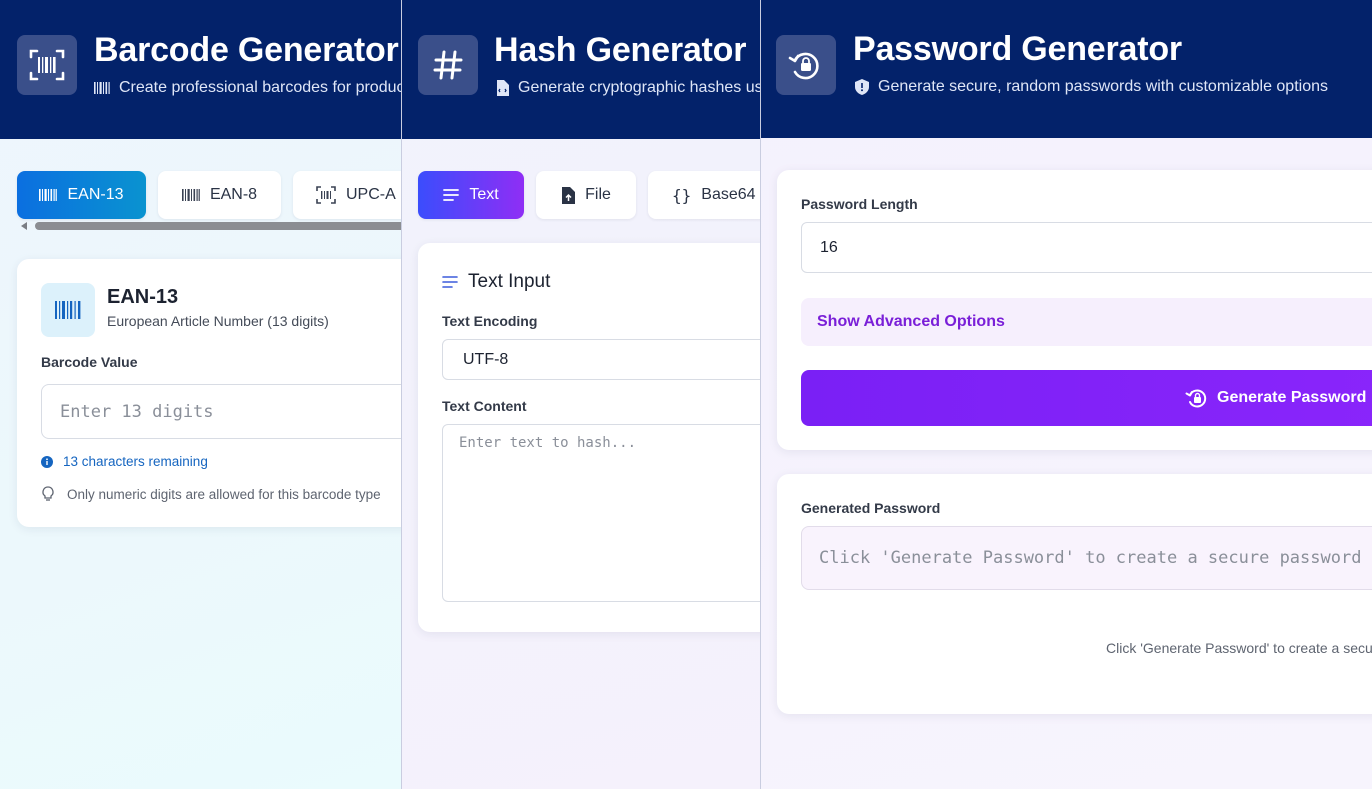 This screenshot has height=789, width=1372. Describe the element at coordinates (601, 359) in the screenshot. I see `text-encoding-select: UTF-8` at that location.